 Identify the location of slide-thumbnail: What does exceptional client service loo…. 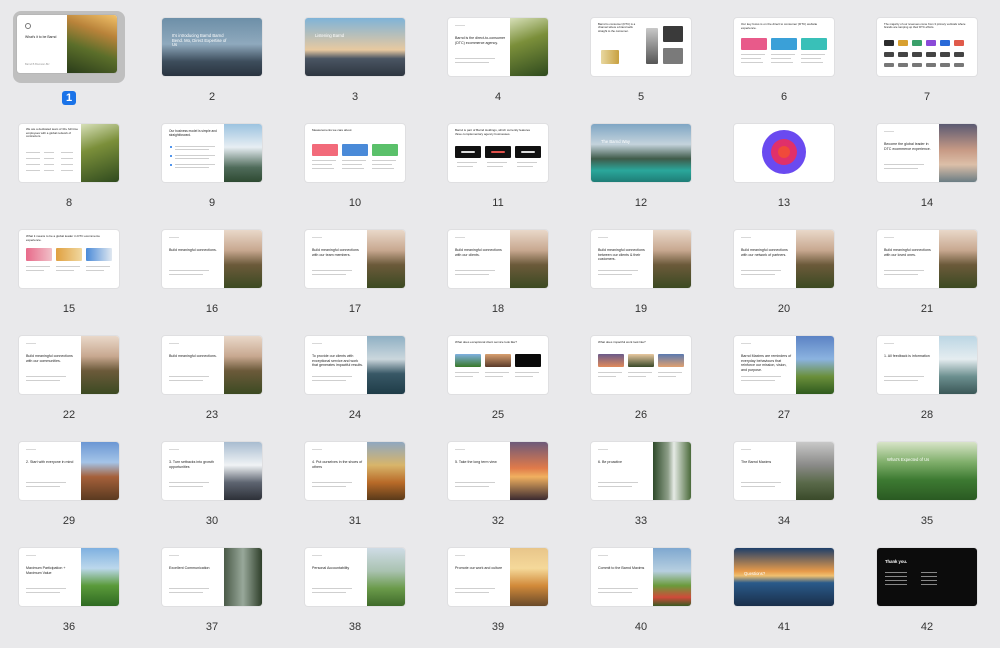
(498, 383).